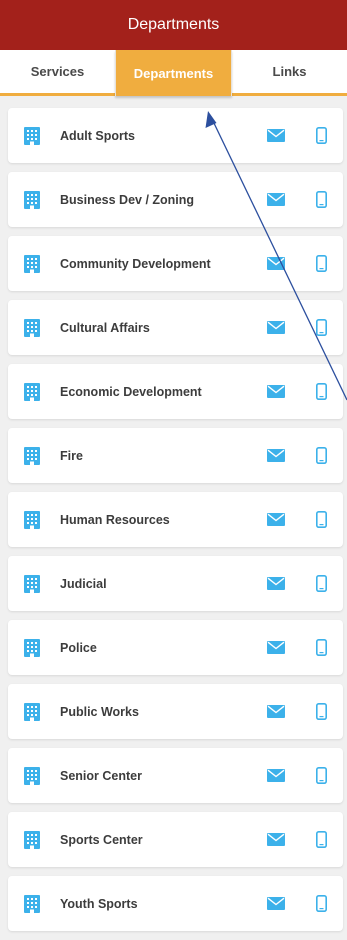  What do you see at coordinates (101, 775) in the screenshot?
I see `department-name: Senior Center` at bounding box center [101, 775].